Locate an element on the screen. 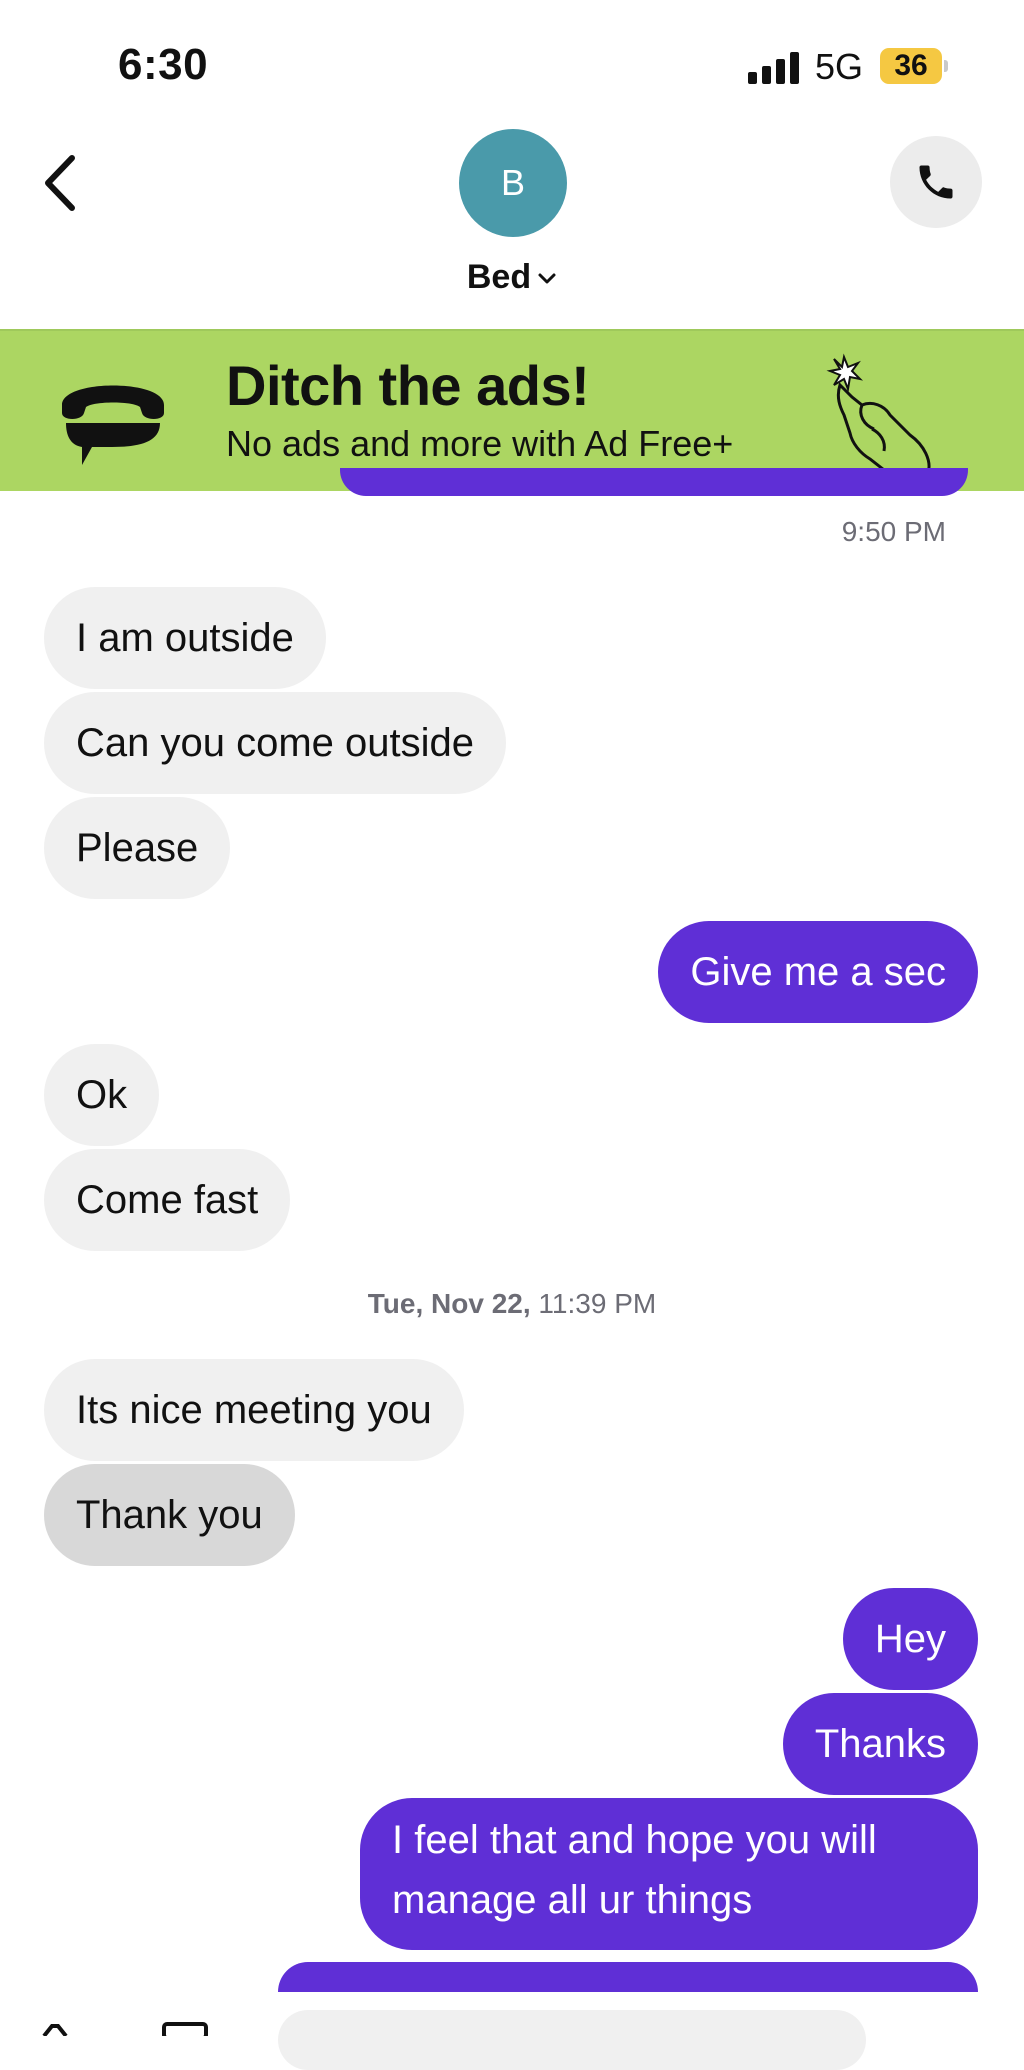  contact-avatar: B is located at coordinates (513, 183).